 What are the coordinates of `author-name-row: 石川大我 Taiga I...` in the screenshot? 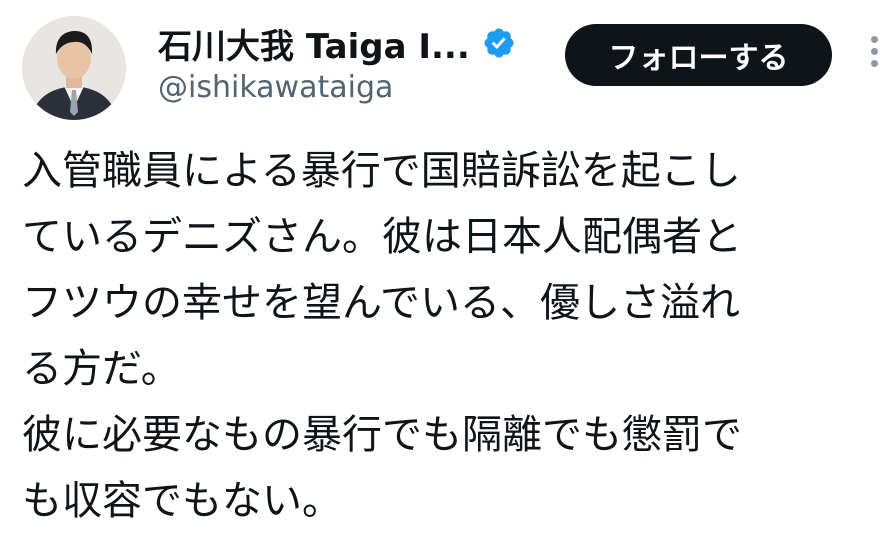 It's located at (337, 43).